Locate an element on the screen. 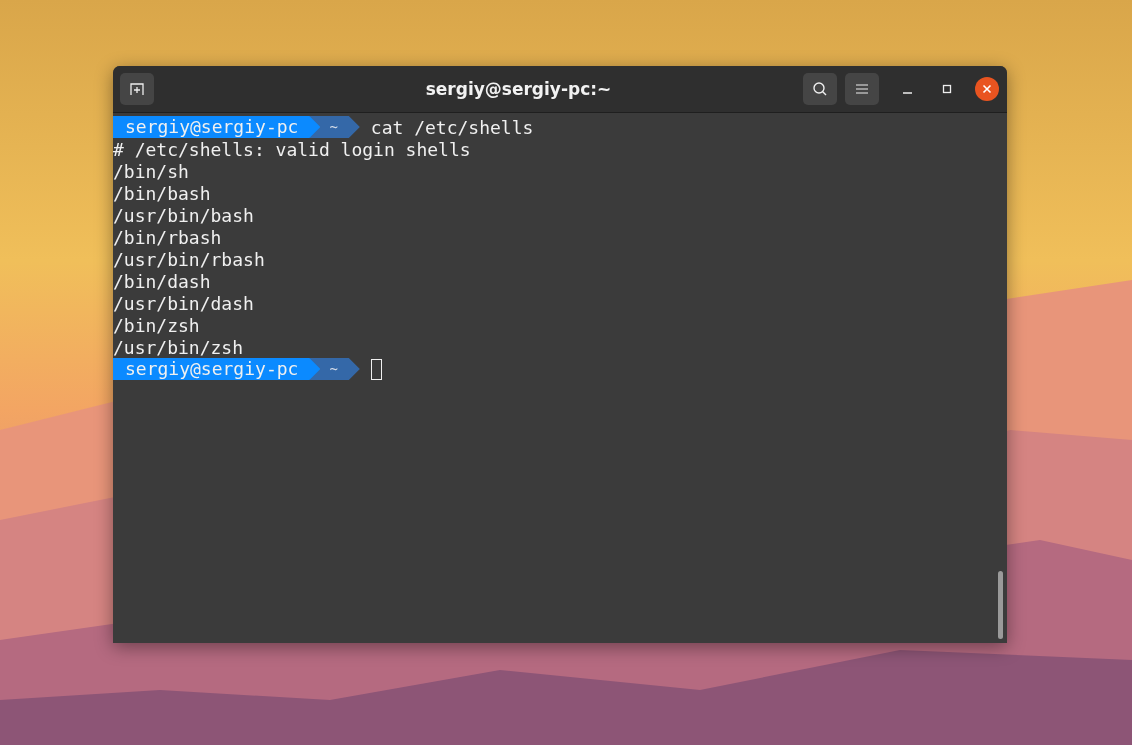  menu-icon is located at coordinates (862, 89).